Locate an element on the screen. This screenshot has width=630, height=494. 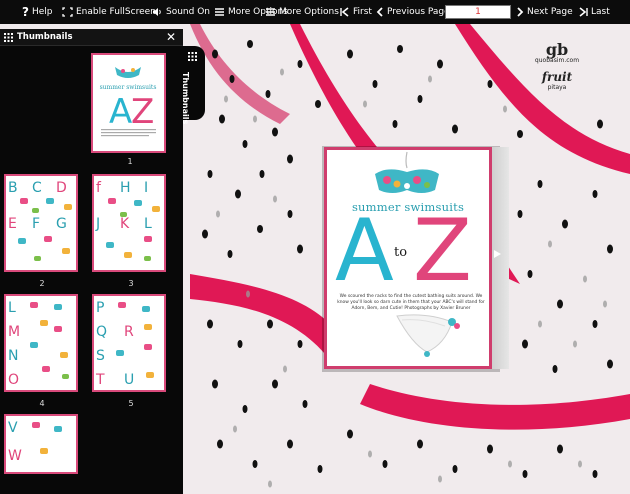
help-button: ? Help is located at coordinates (37, 12).